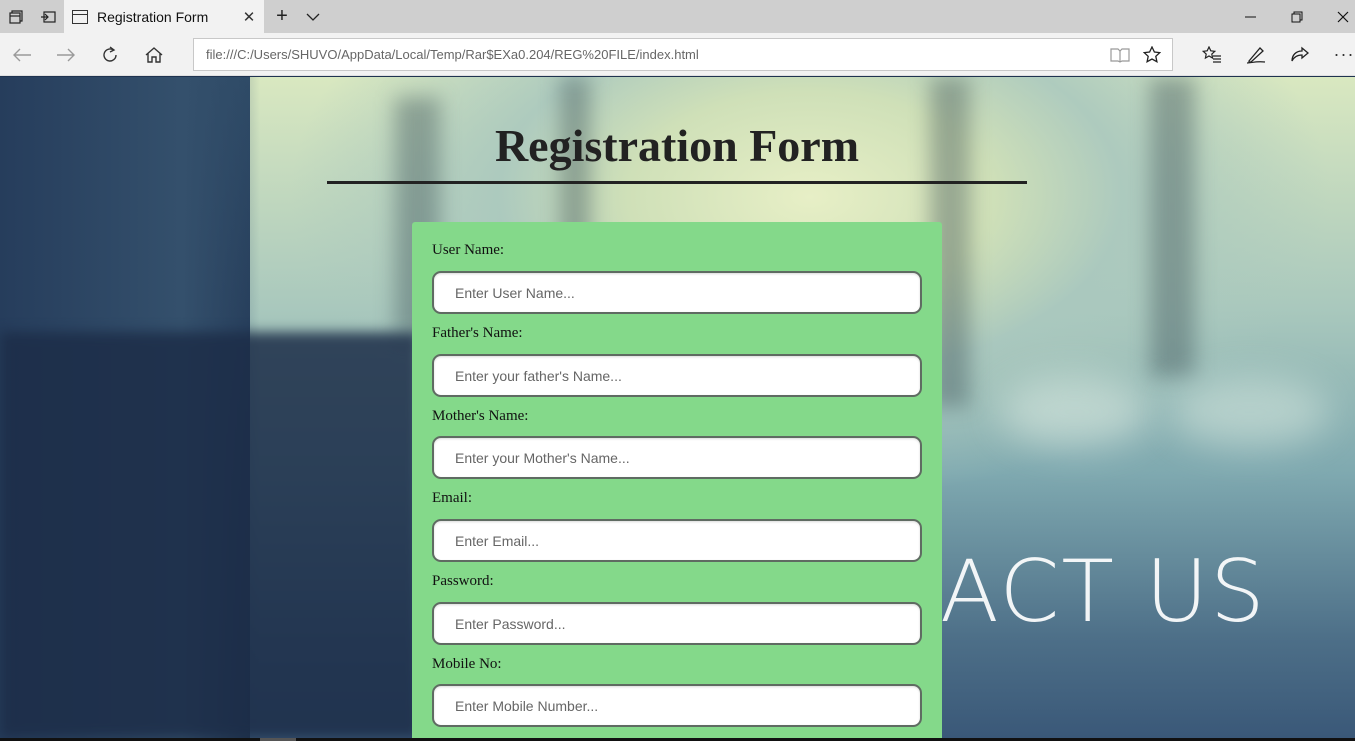 The image size is (1355, 741). I want to click on page-title: Registration Form, so click(677, 145).